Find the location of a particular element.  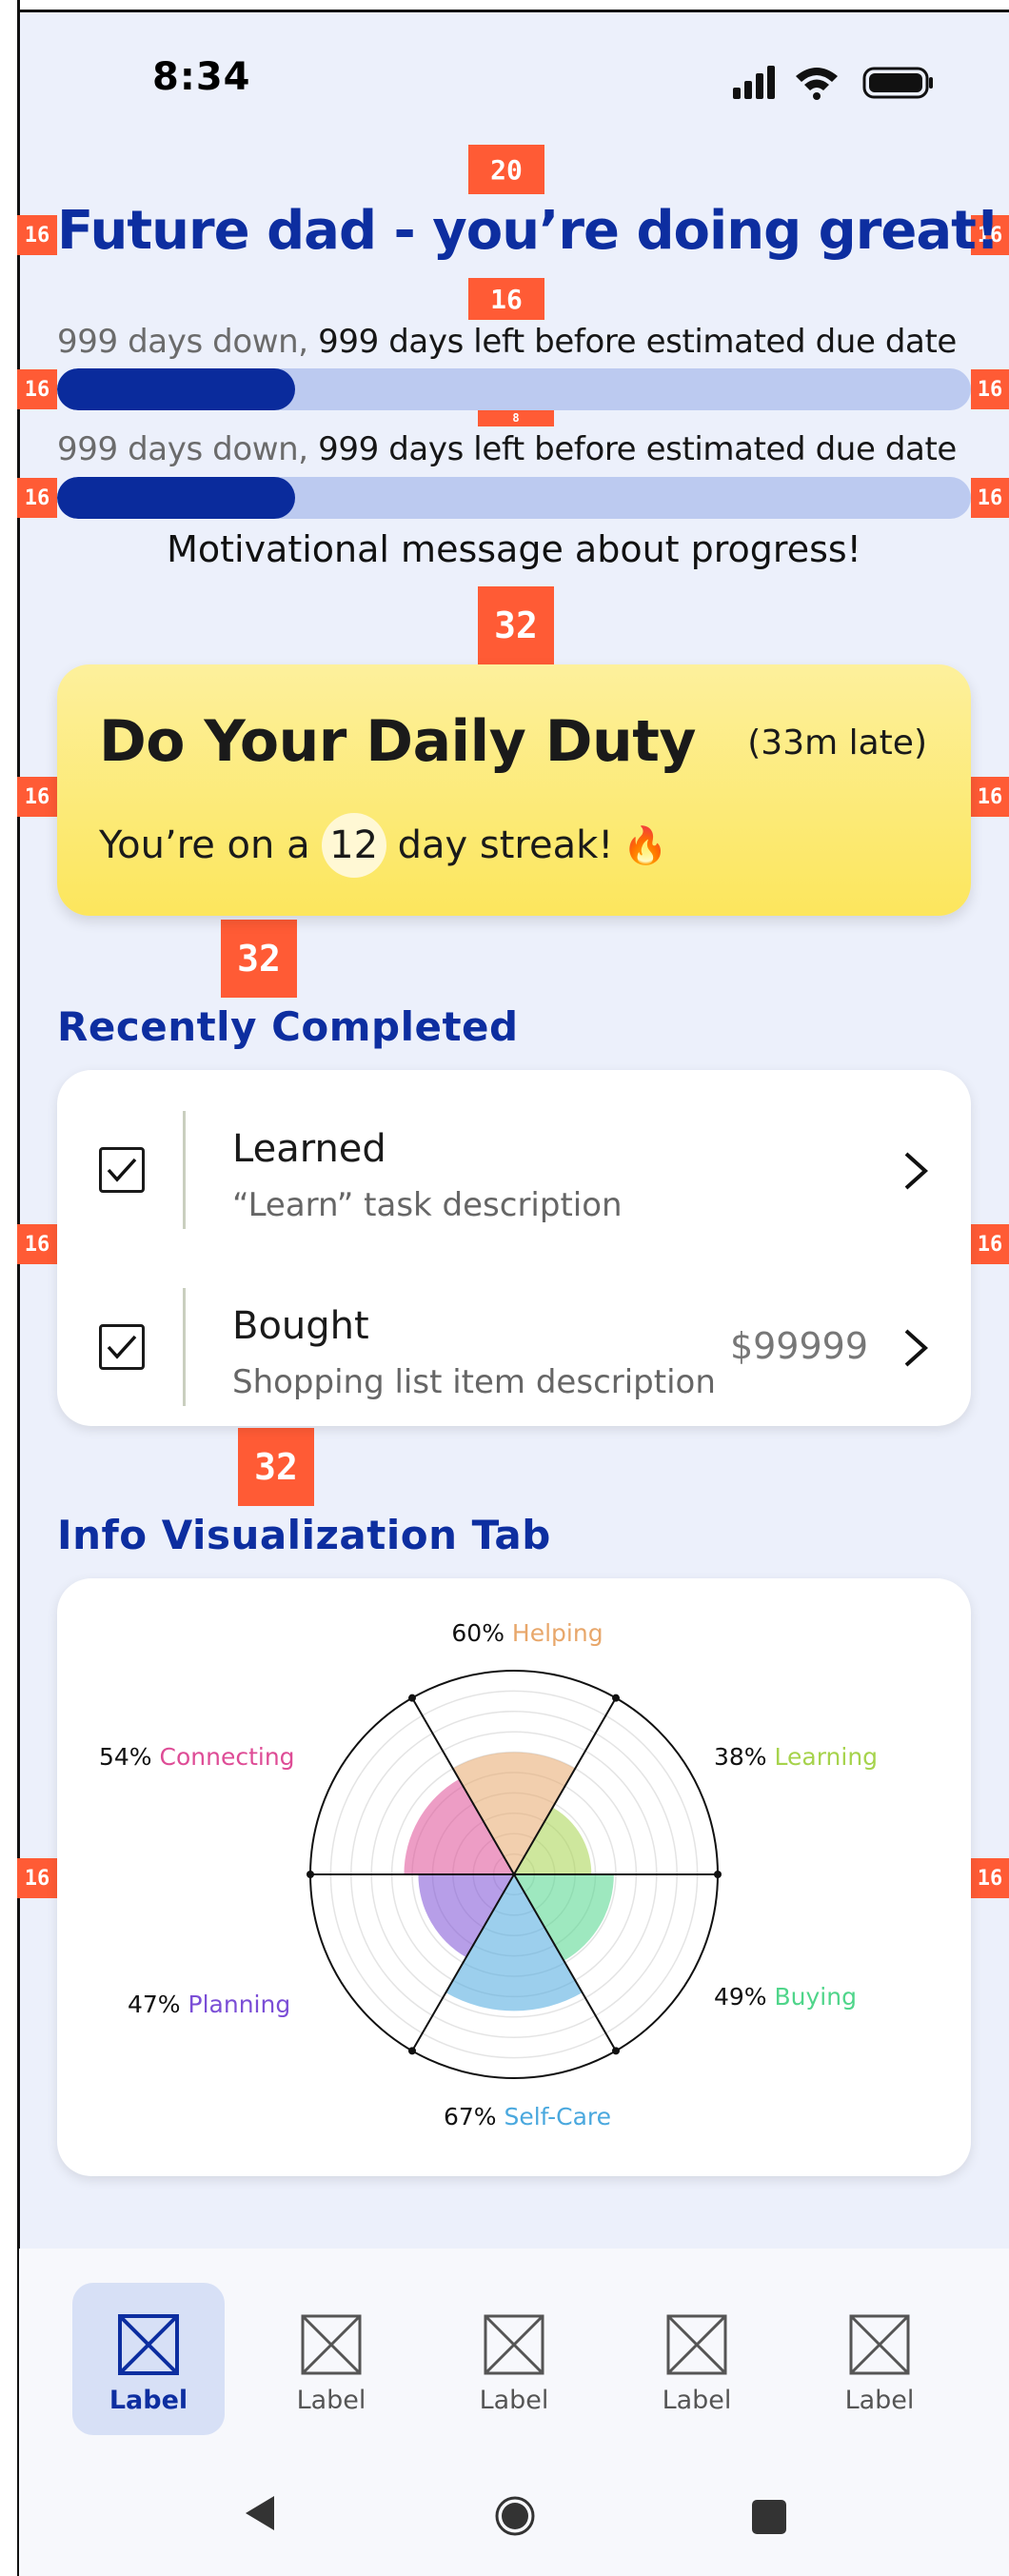

late-indicator: (33m late) is located at coordinates (837, 743).